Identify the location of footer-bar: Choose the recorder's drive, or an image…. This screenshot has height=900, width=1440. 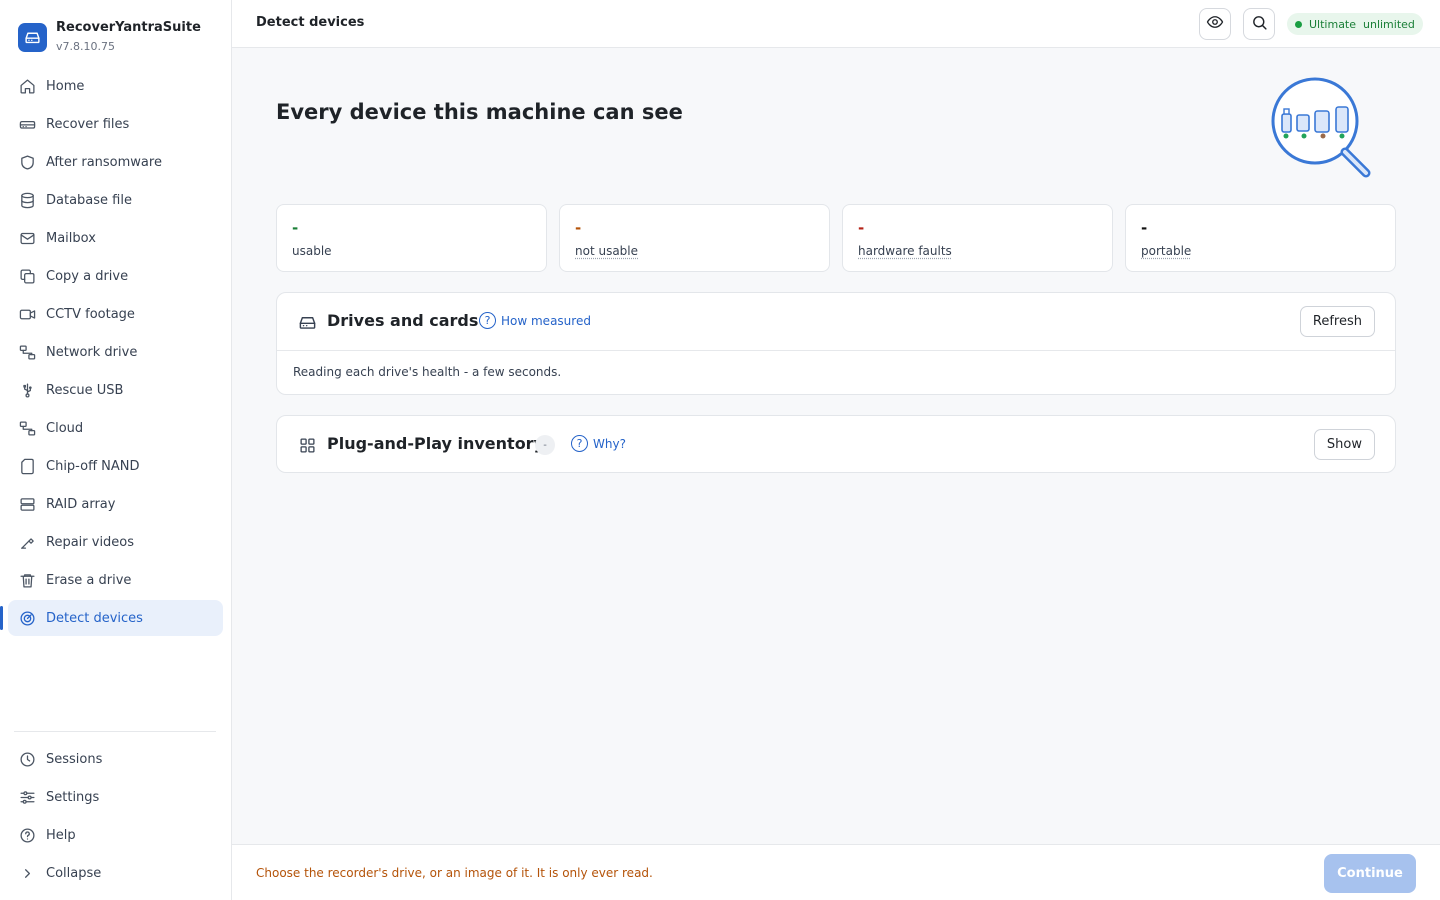
(836, 872).